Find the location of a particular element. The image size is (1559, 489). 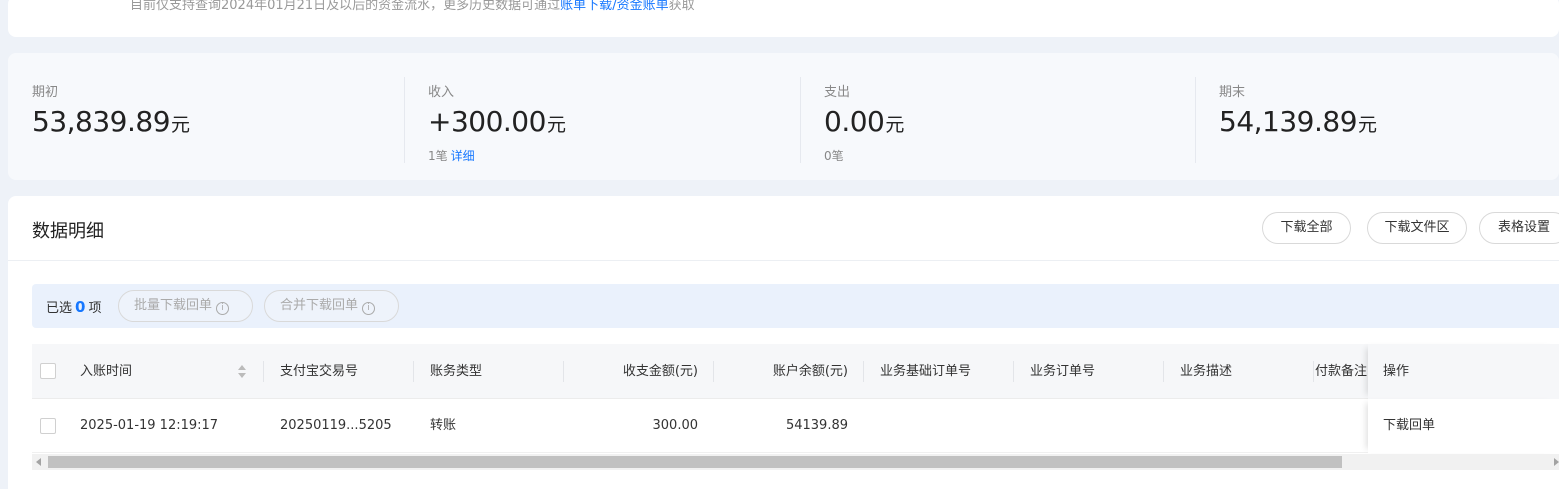

column-header: 操作 is located at coordinates (1396, 371).